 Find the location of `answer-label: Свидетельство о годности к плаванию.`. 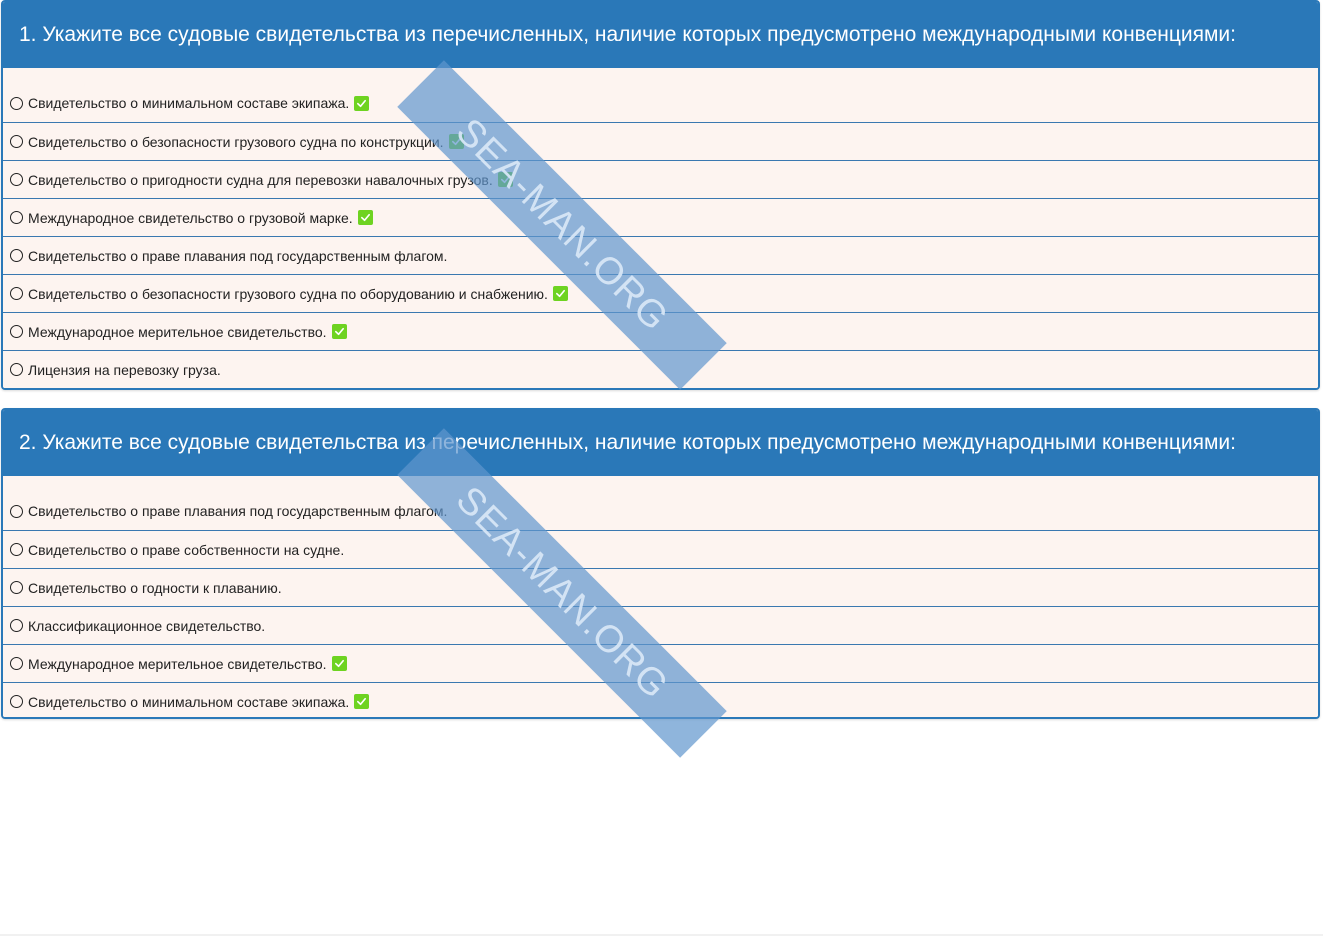

answer-label: Свидетельство о годности к плаванию. is located at coordinates (155, 587).